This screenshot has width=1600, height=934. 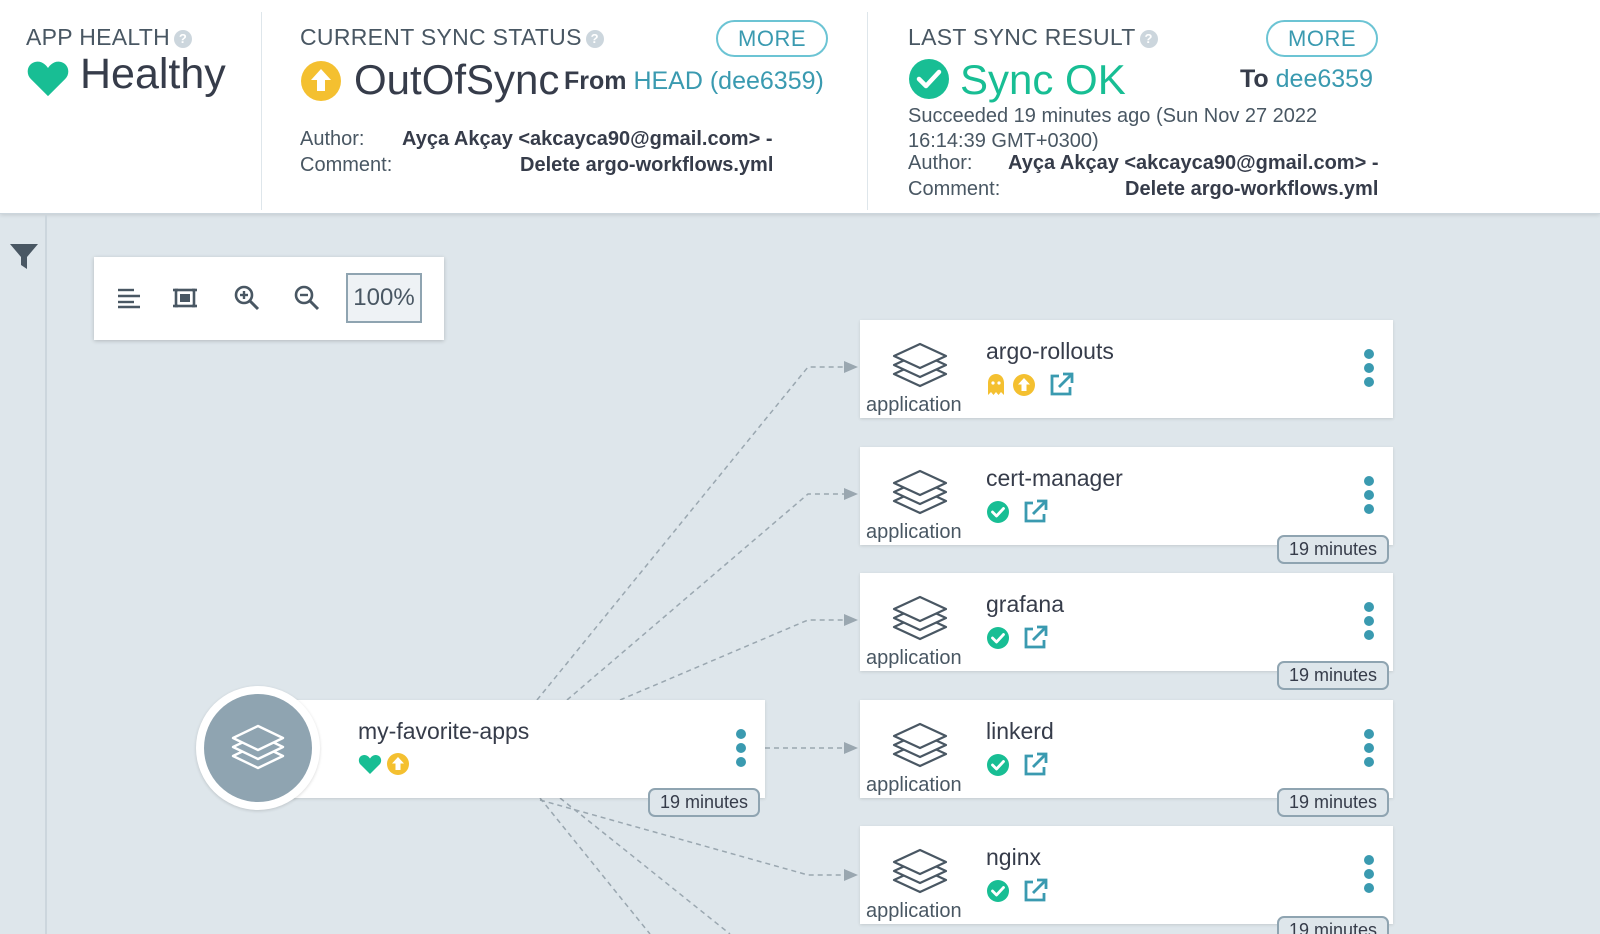 I want to click on current-sync-revision: From HEAD (dee6359), so click(x=694, y=81).